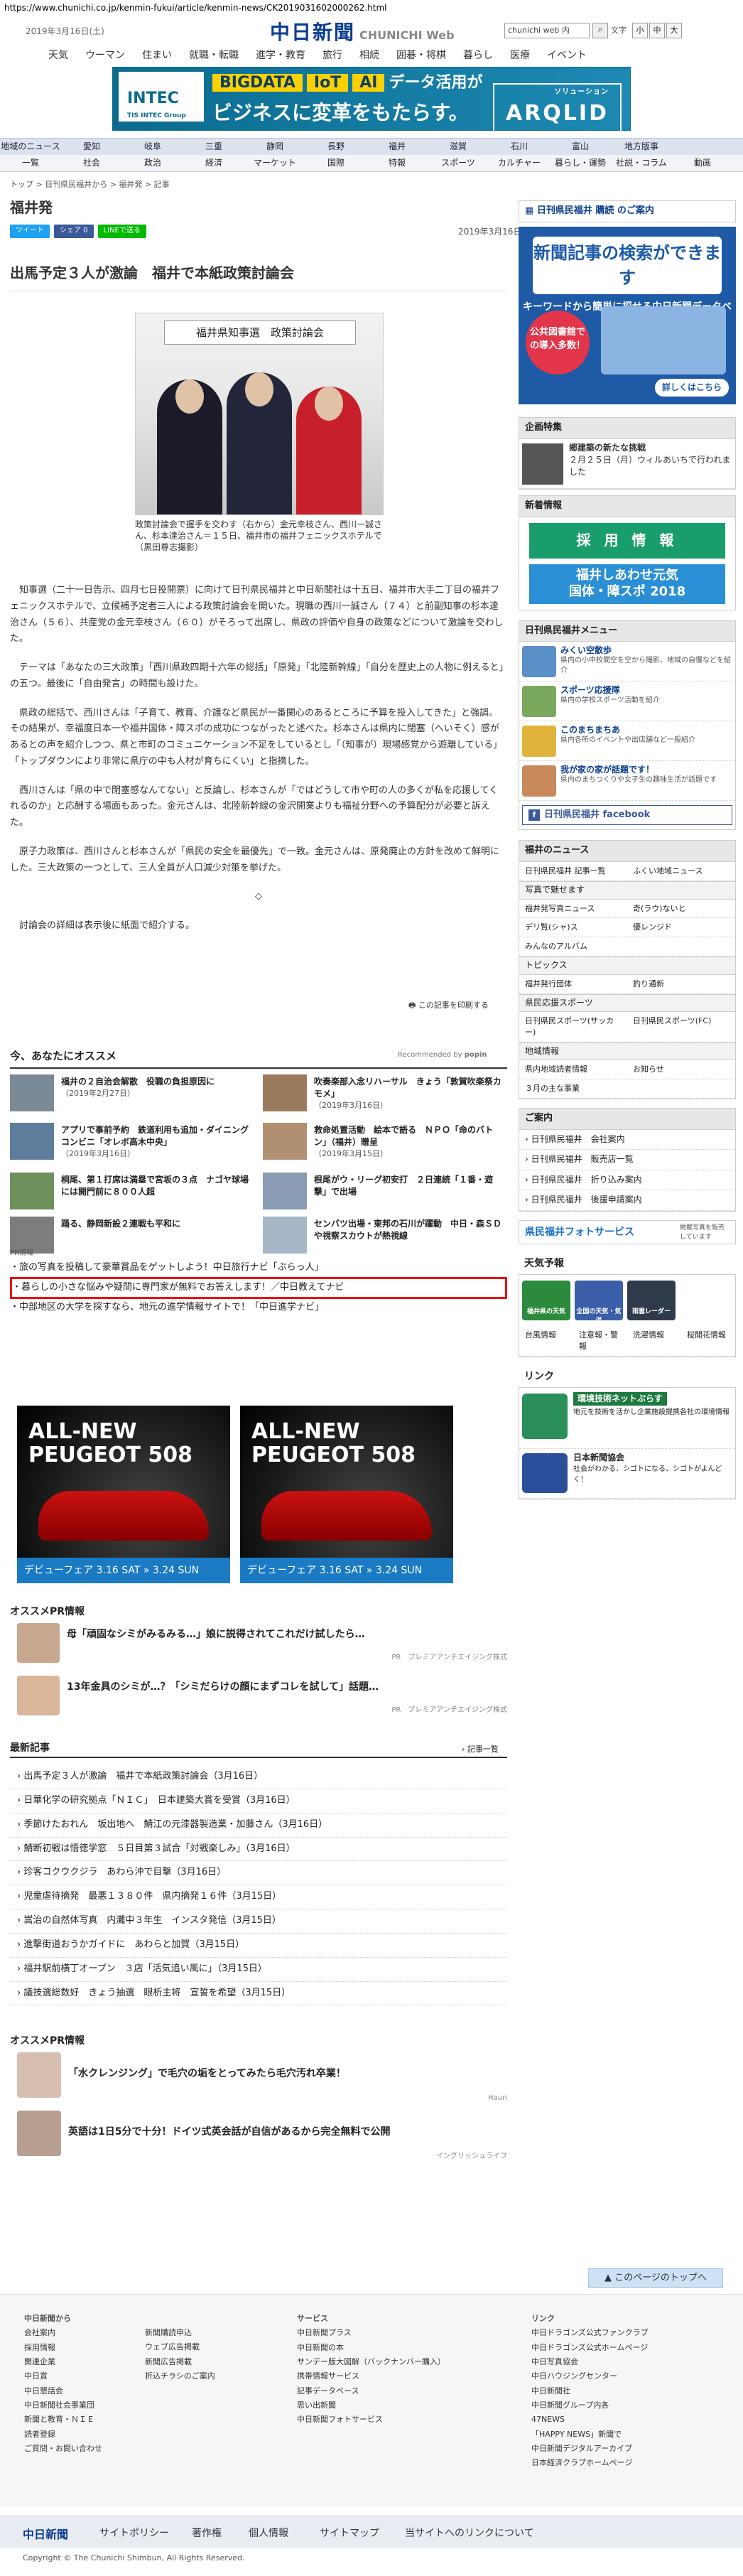  Describe the element at coordinates (470, 2533) in the screenshot. I see `footer-bar-link: 当サイトへのリンクについて` at that location.